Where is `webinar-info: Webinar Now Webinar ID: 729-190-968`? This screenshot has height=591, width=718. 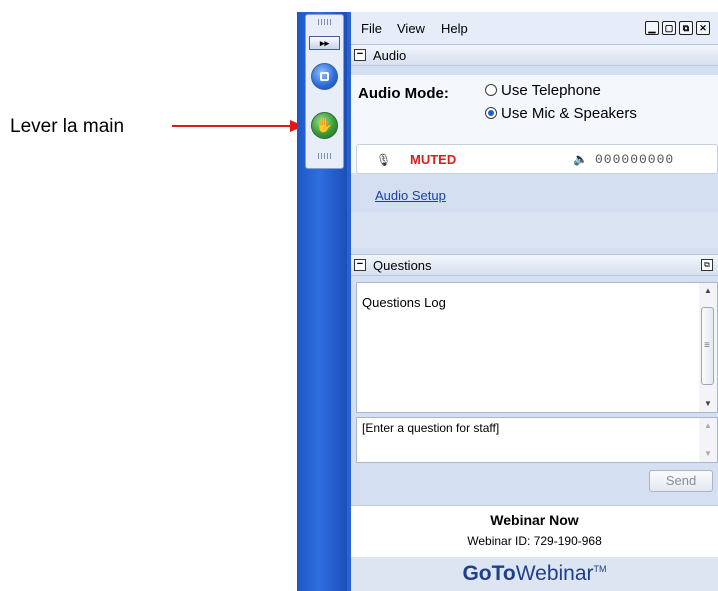 webinar-info: Webinar Now Webinar ID: 729-190-968 is located at coordinates (534, 531).